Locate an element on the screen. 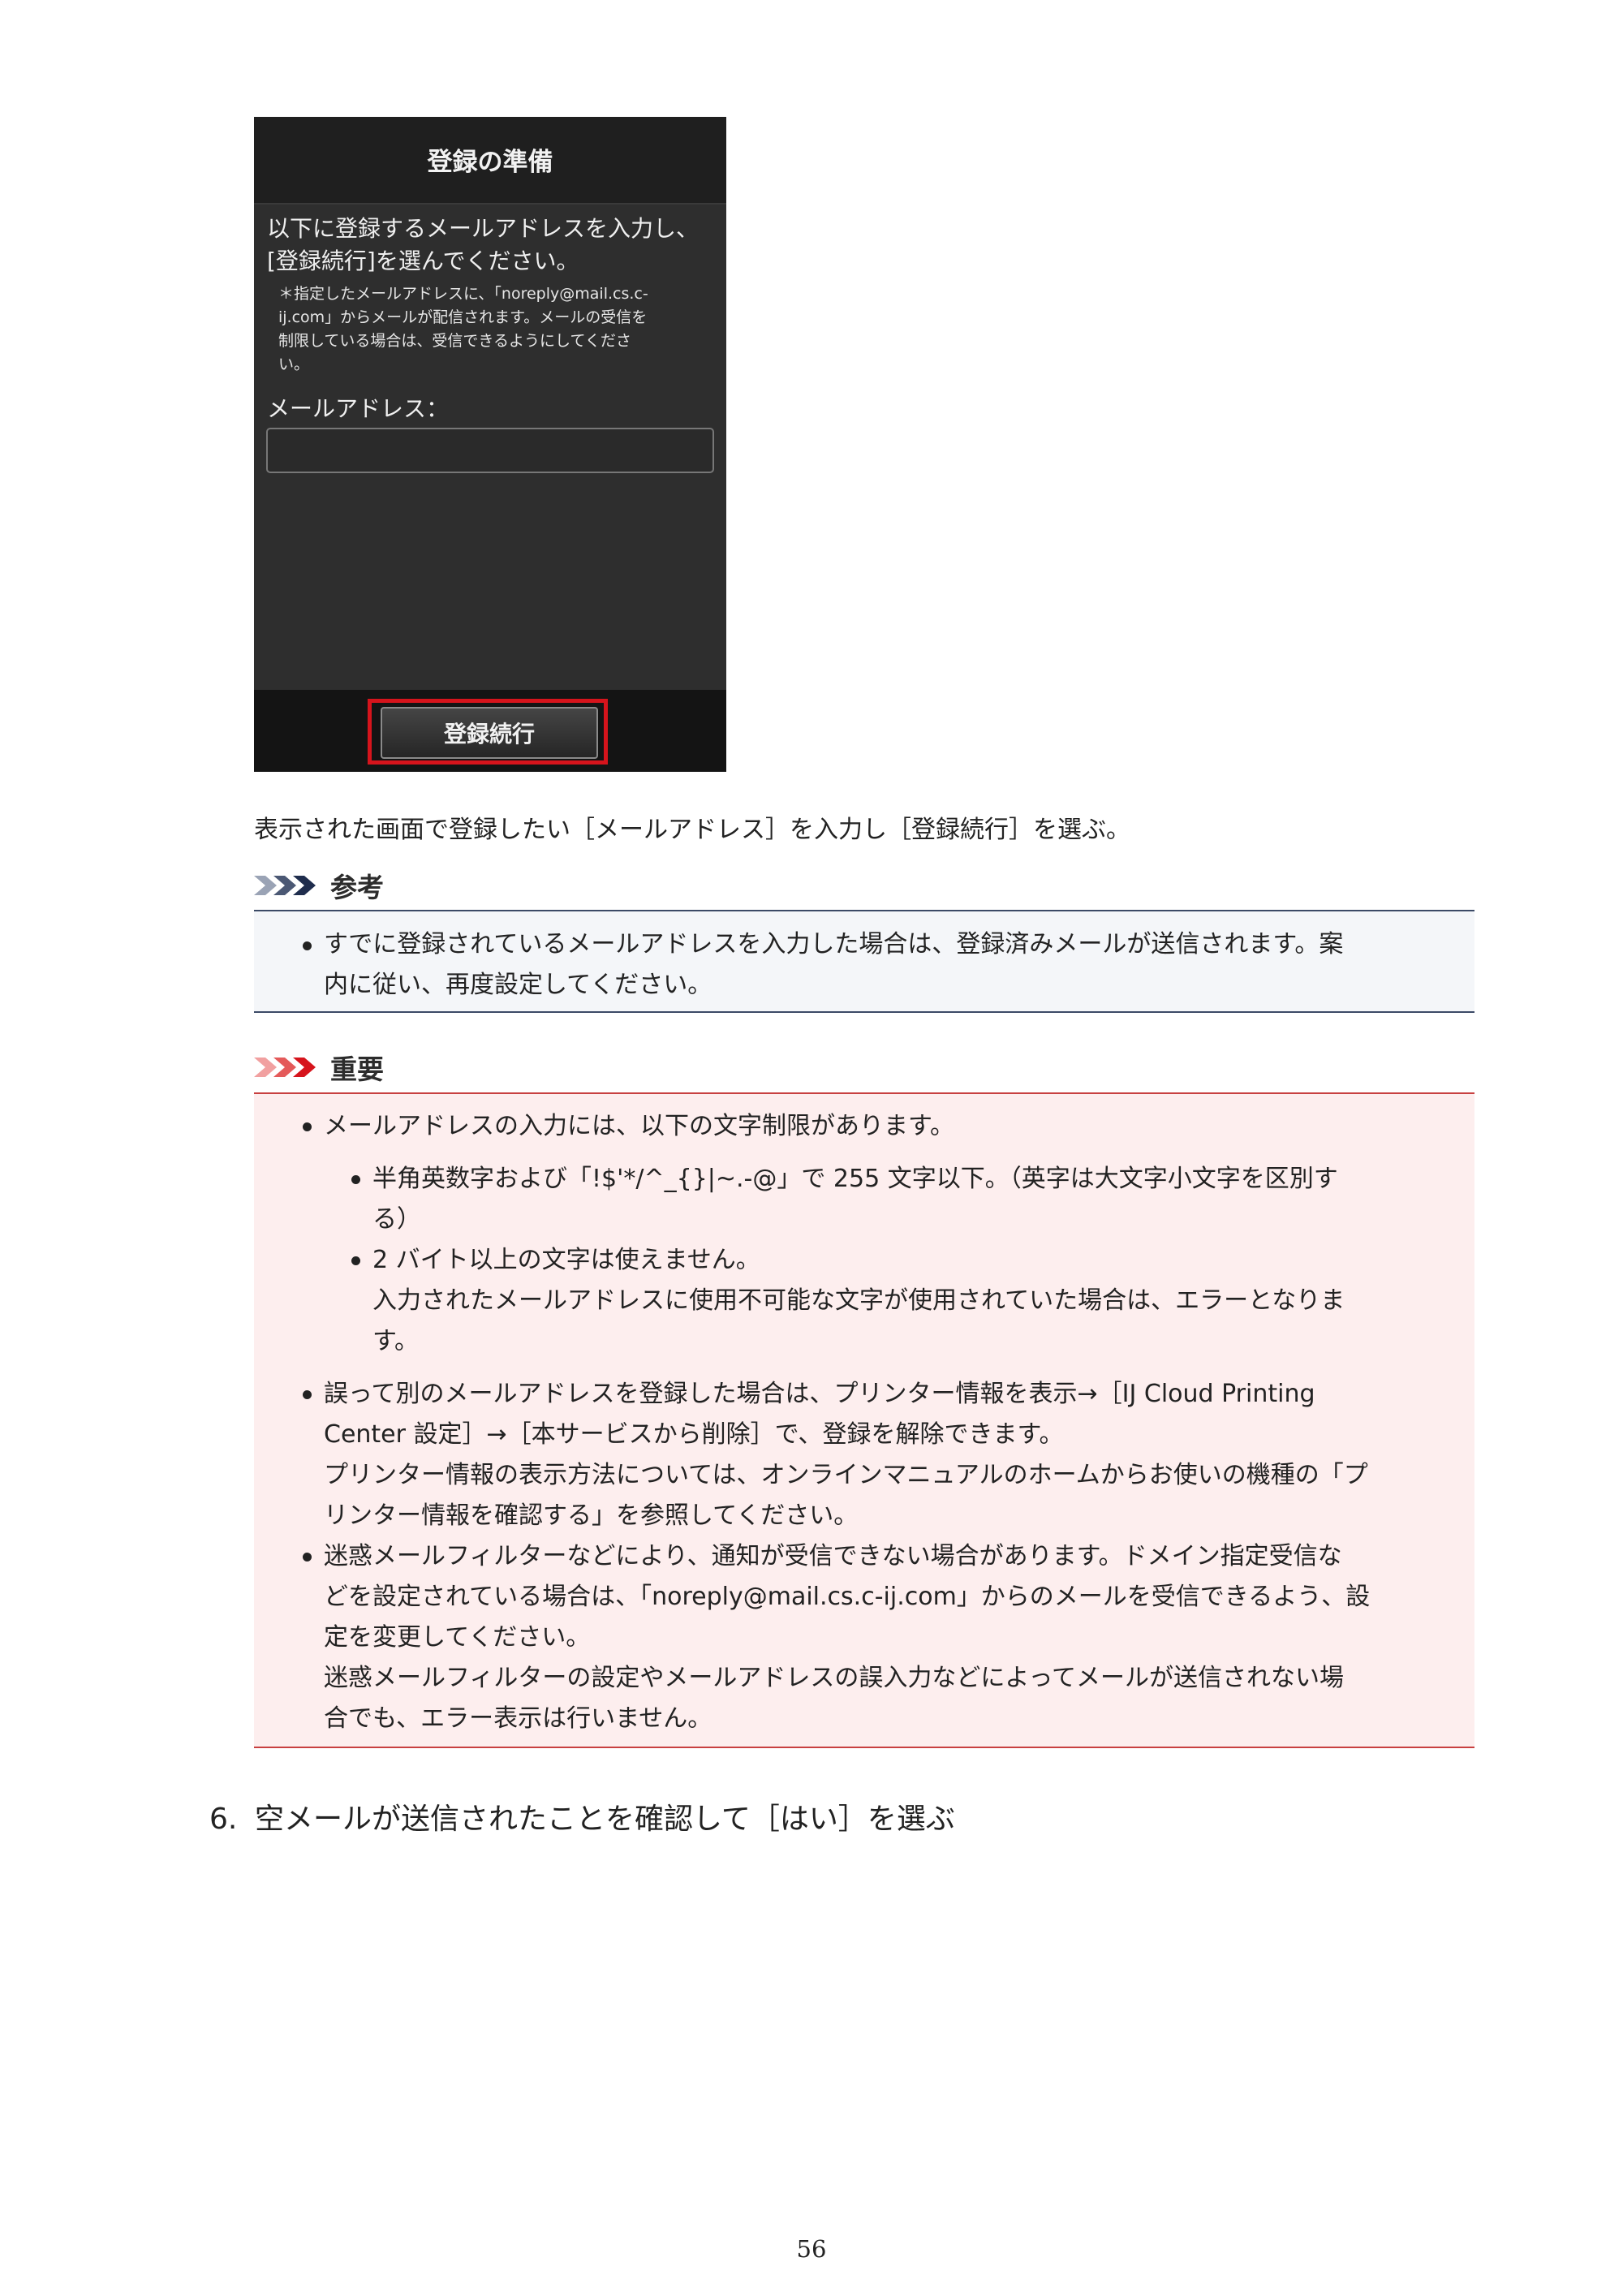 This screenshot has width=1623, height=2296. important-heading: 重要 is located at coordinates (319, 1067).